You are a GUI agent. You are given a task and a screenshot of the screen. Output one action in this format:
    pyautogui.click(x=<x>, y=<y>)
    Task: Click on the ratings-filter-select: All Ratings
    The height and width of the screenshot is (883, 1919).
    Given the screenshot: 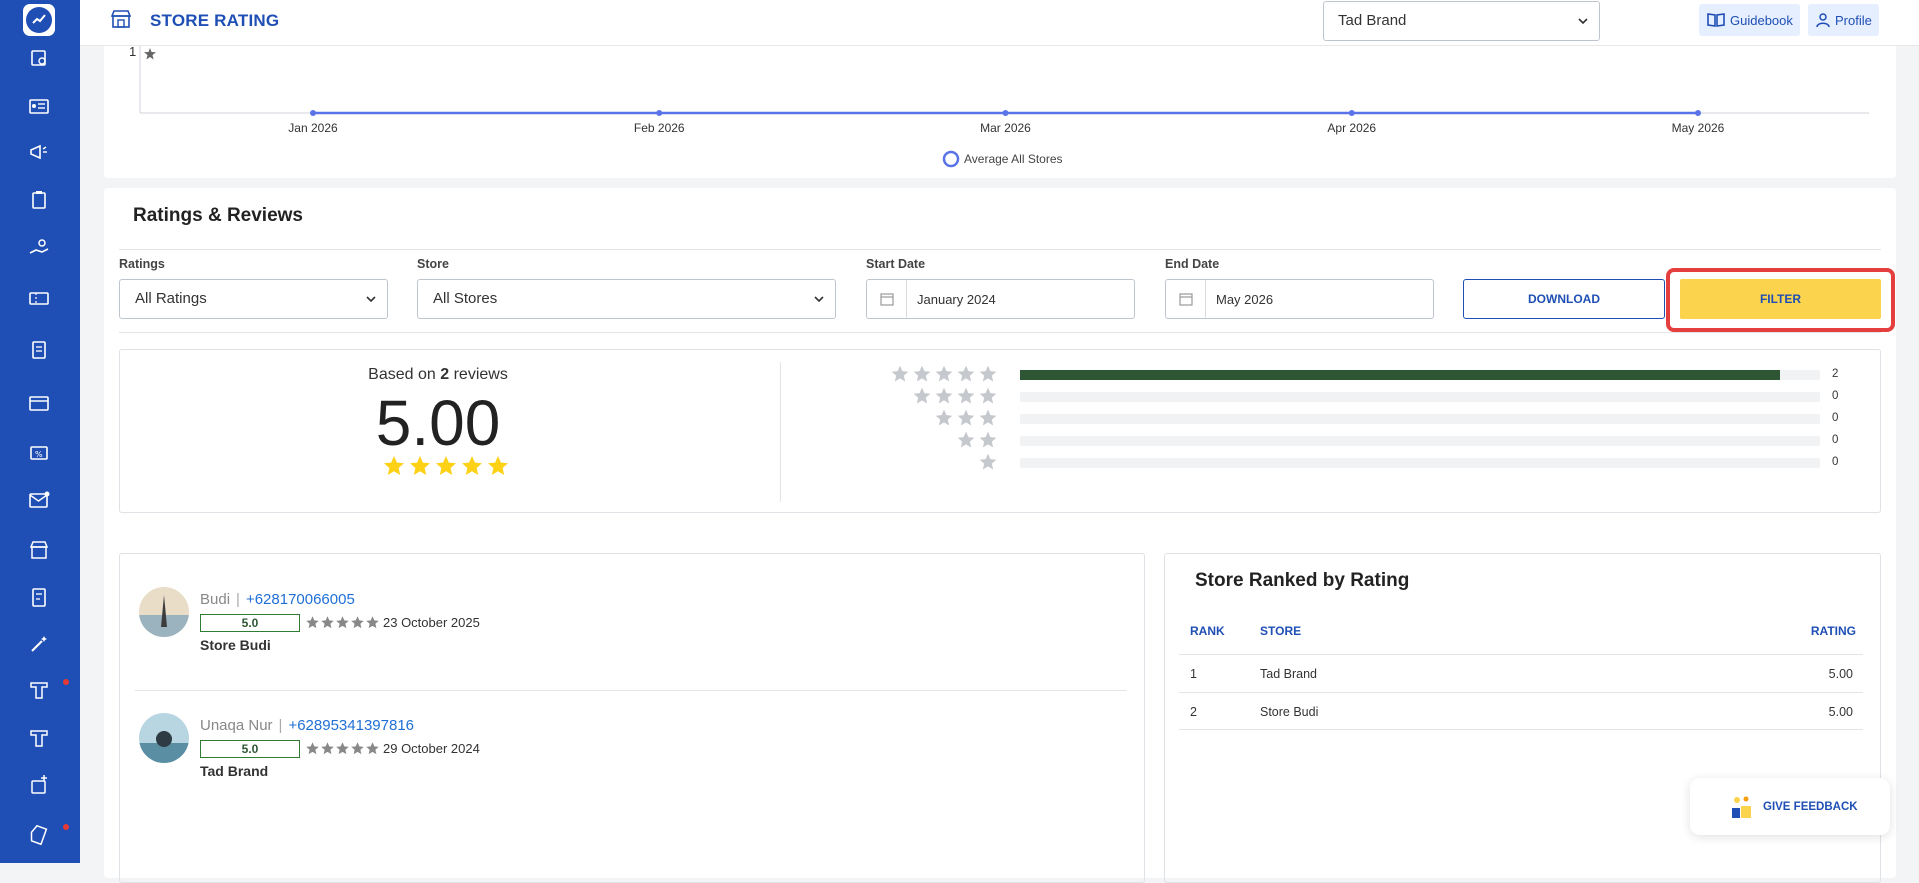 What is the action you would take?
    pyautogui.click(x=253, y=299)
    